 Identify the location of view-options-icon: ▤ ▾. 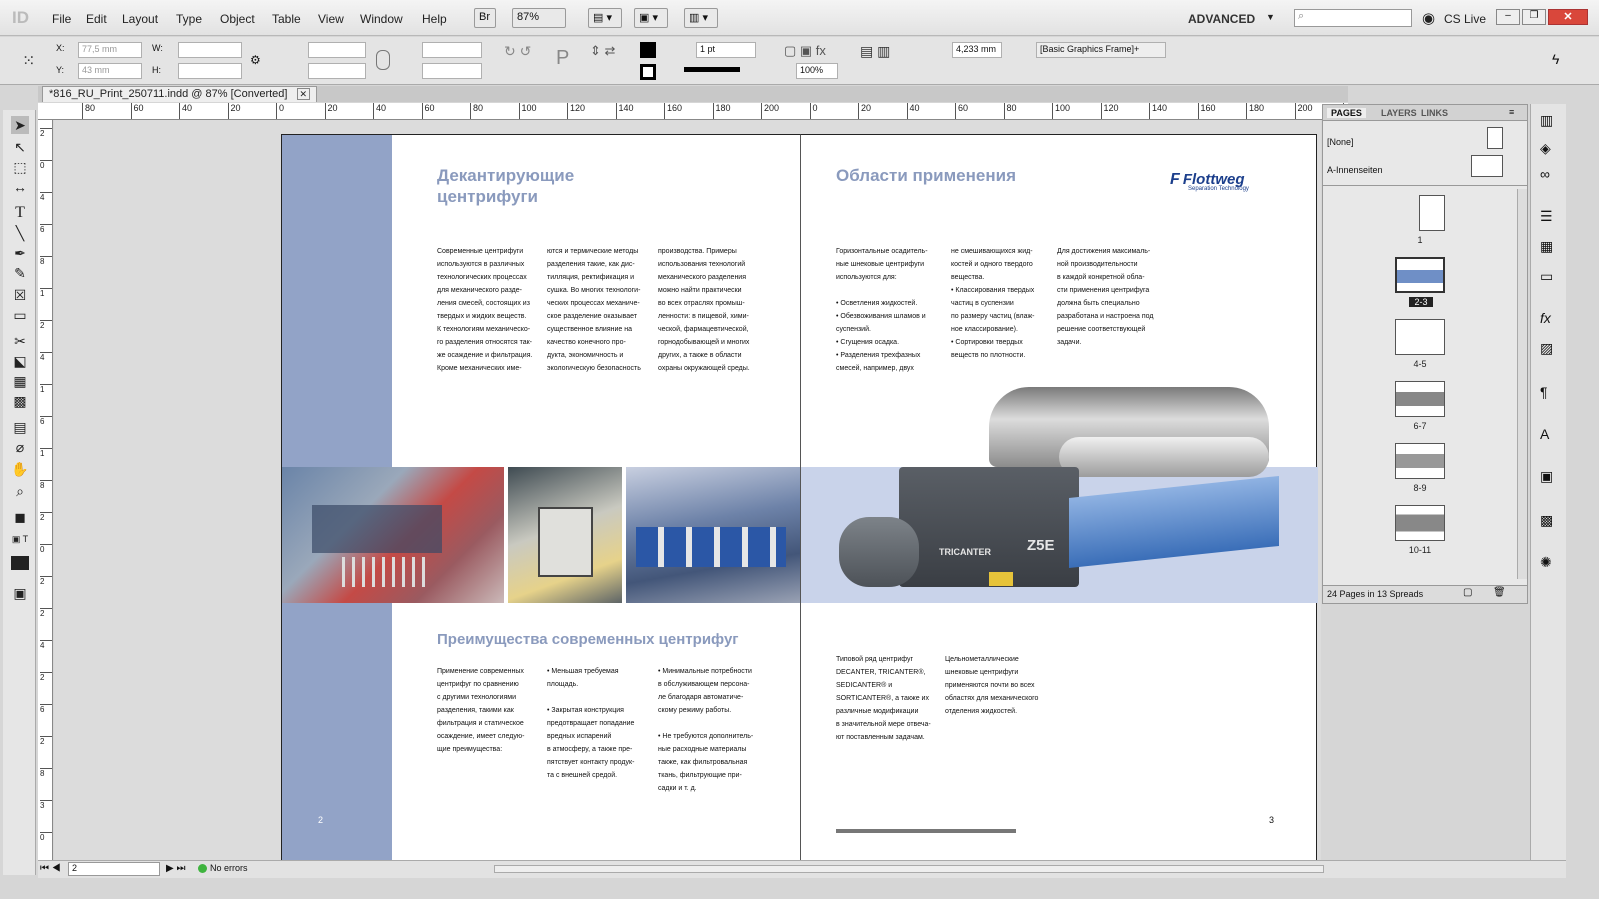
(605, 18).